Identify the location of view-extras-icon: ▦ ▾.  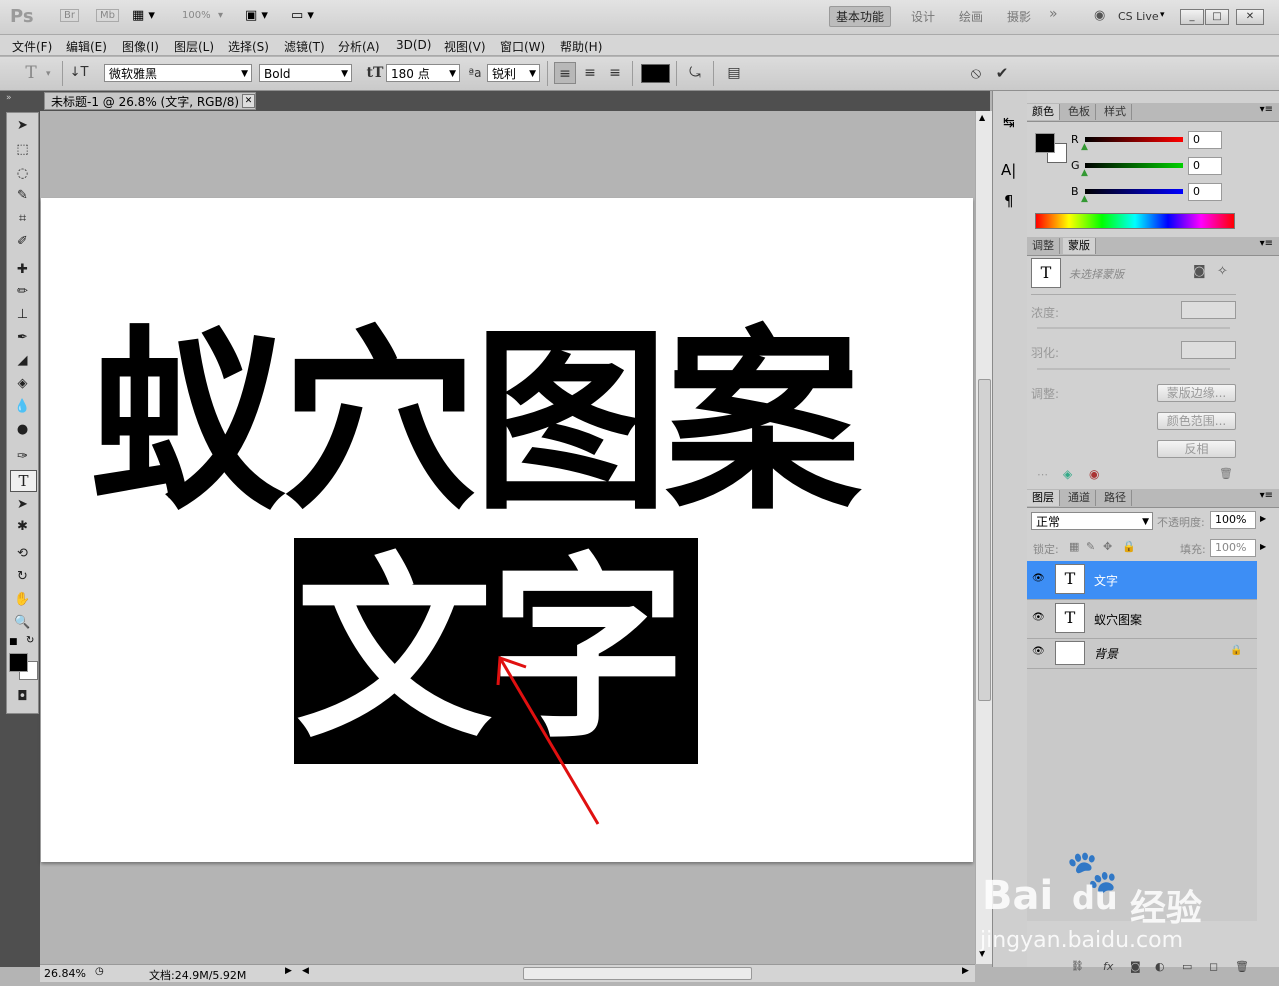
(143, 15).